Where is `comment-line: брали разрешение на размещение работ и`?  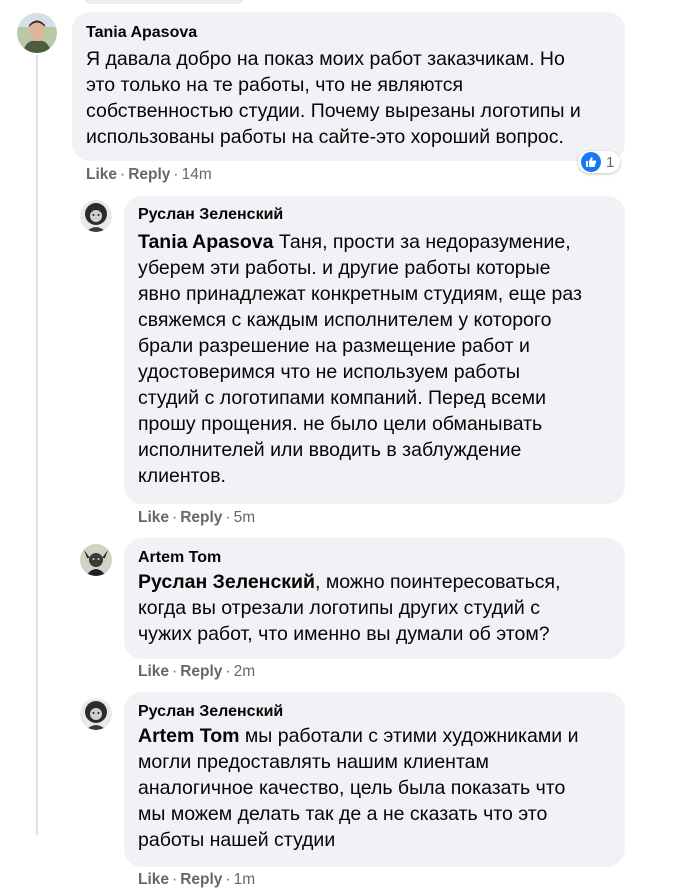 comment-line: брали разрешение на размещение работ и is located at coordinates (334, 346).